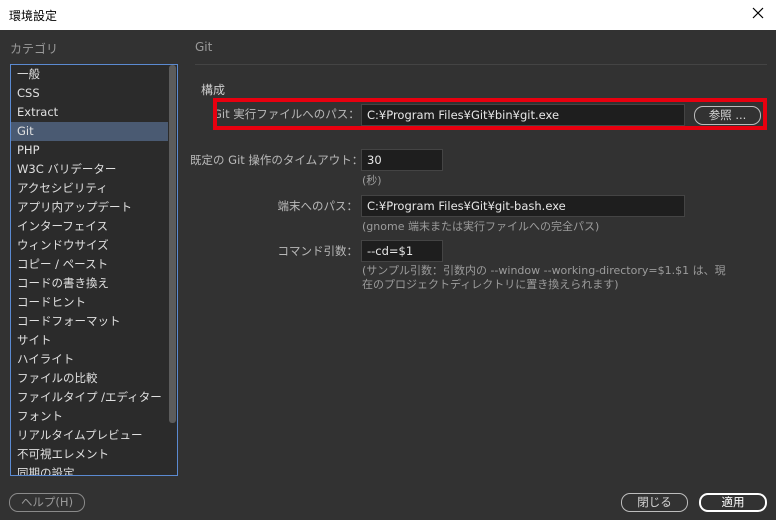 Image resolution: width=776 pixels, height=520 pixels. I want to click on sidebar-item: ファイルタイプ /エディター, so click(94, 397).